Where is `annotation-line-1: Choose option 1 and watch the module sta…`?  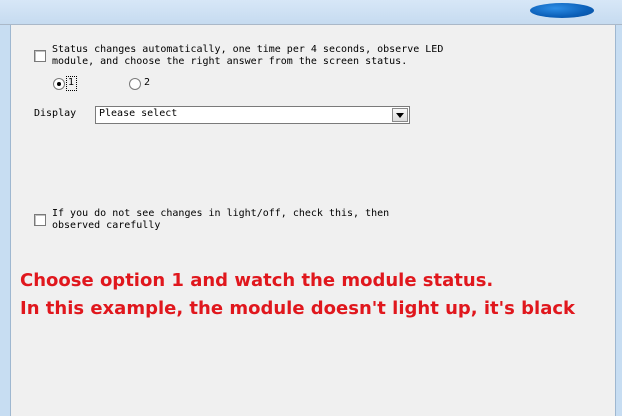
annotation-line-1: Choose option 1 and watch the module sta… is located at coordinates (257, 280).